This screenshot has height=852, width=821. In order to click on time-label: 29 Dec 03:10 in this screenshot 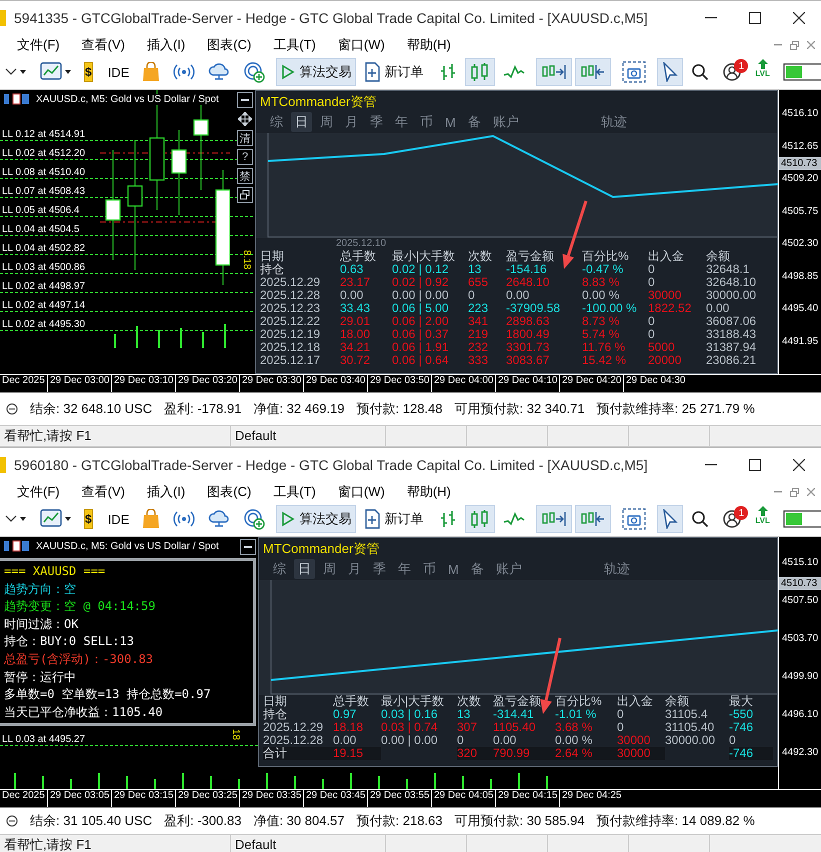, I will do `click(143, 383)`.